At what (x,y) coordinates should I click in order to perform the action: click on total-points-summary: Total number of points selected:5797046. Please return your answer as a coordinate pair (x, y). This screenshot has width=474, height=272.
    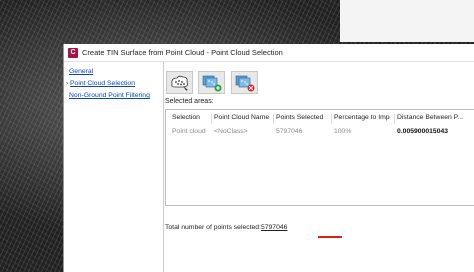
    Looking at the image, I should click on (226, 227).